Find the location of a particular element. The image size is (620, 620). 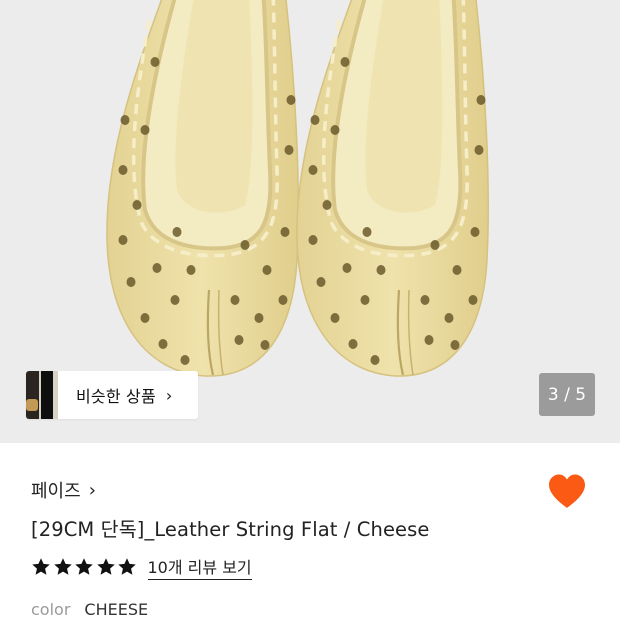

brand-link: 페이즈 › is located at coordinates (63, 490).